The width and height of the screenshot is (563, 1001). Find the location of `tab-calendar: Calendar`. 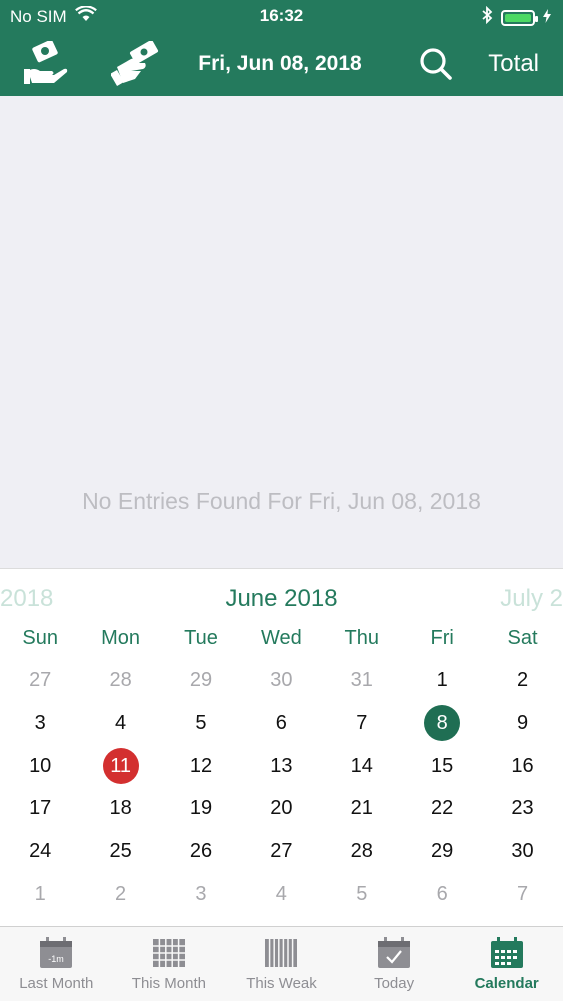

tab-calendar: Calendar is located at coordinates (506, 964).